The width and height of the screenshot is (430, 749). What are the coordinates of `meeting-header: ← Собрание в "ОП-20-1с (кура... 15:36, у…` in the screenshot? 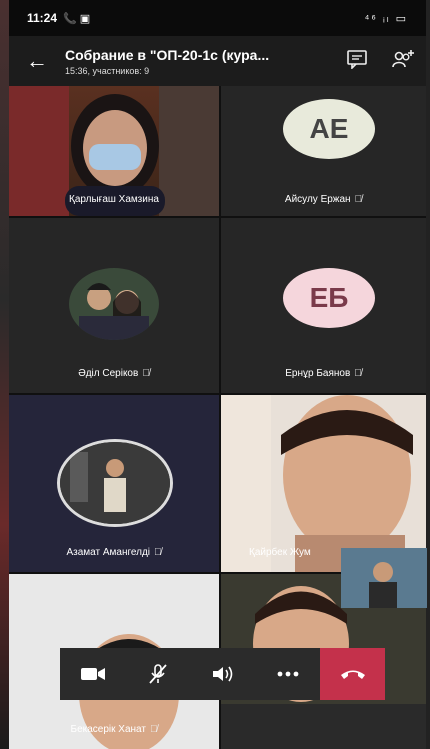 It's located at (217, 61).